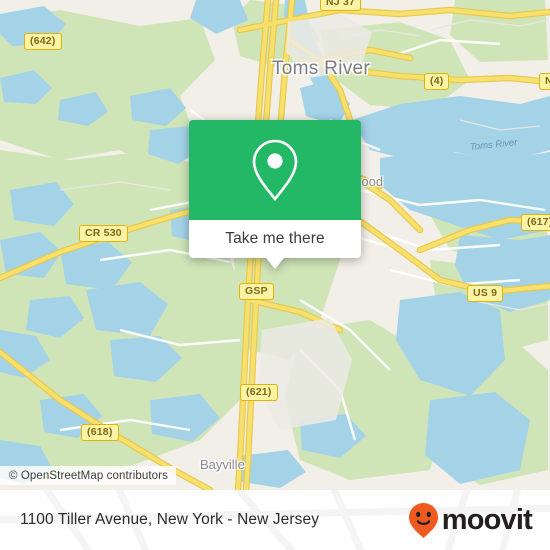 The width and height of the screenshot is (550, 550). I want to click on route-shield-621: (621), so click(259, 392).